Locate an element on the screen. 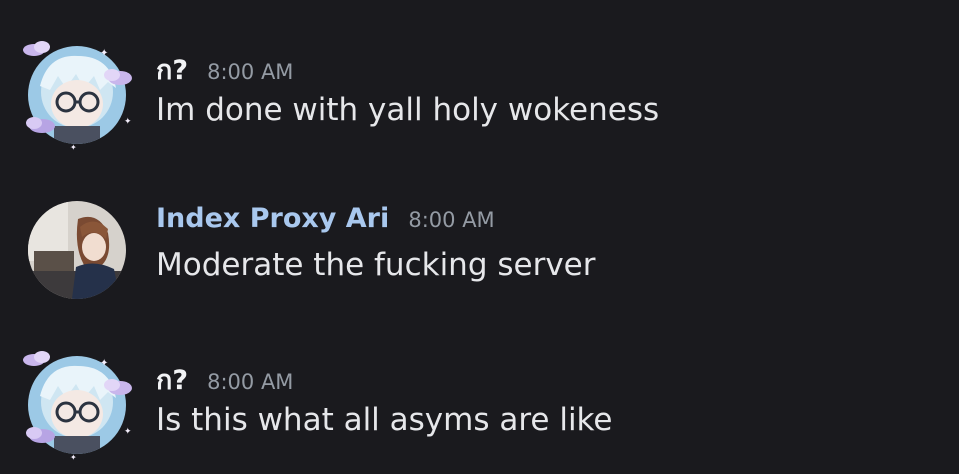 This screenshot has height=474, width=959. username: Index Proxy Ari is located at coordinates (272, 218).